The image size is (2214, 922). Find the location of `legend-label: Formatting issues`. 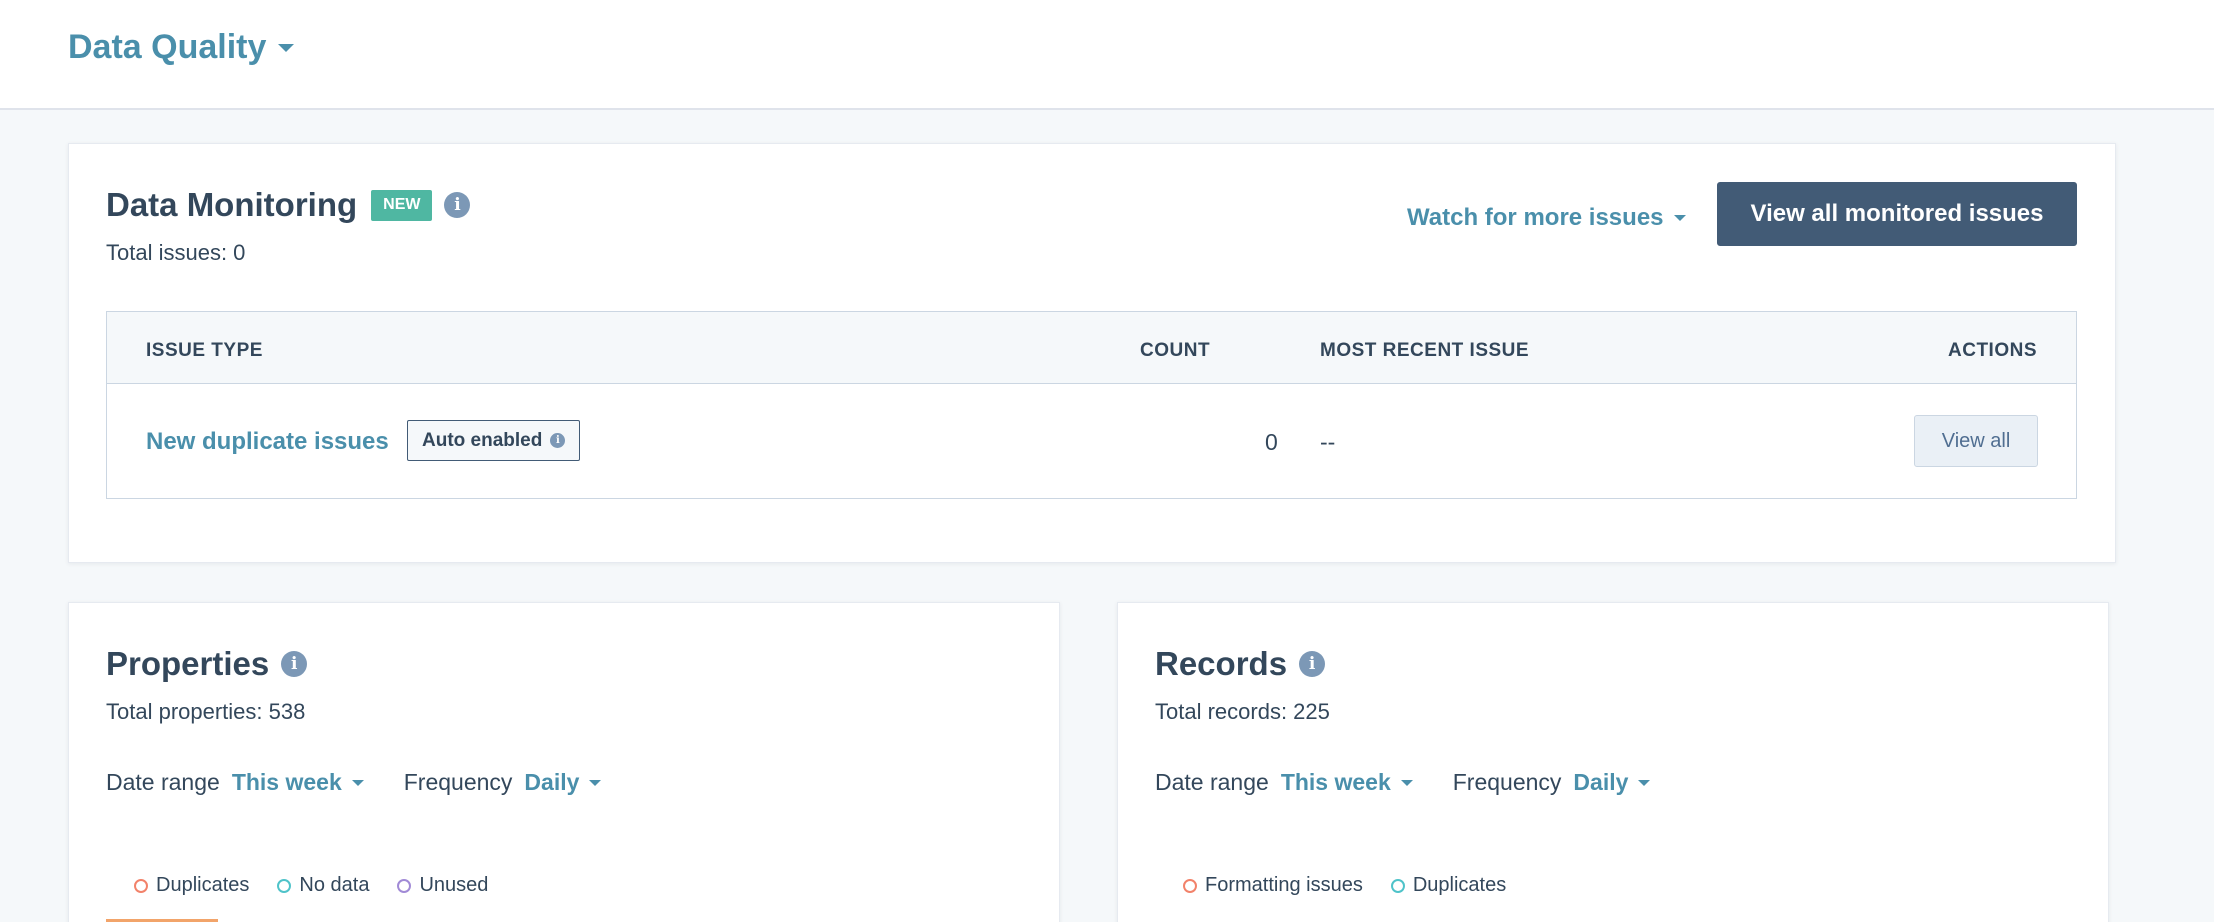

legend-label: Formatting issues is located at coordinates (1284, 885).